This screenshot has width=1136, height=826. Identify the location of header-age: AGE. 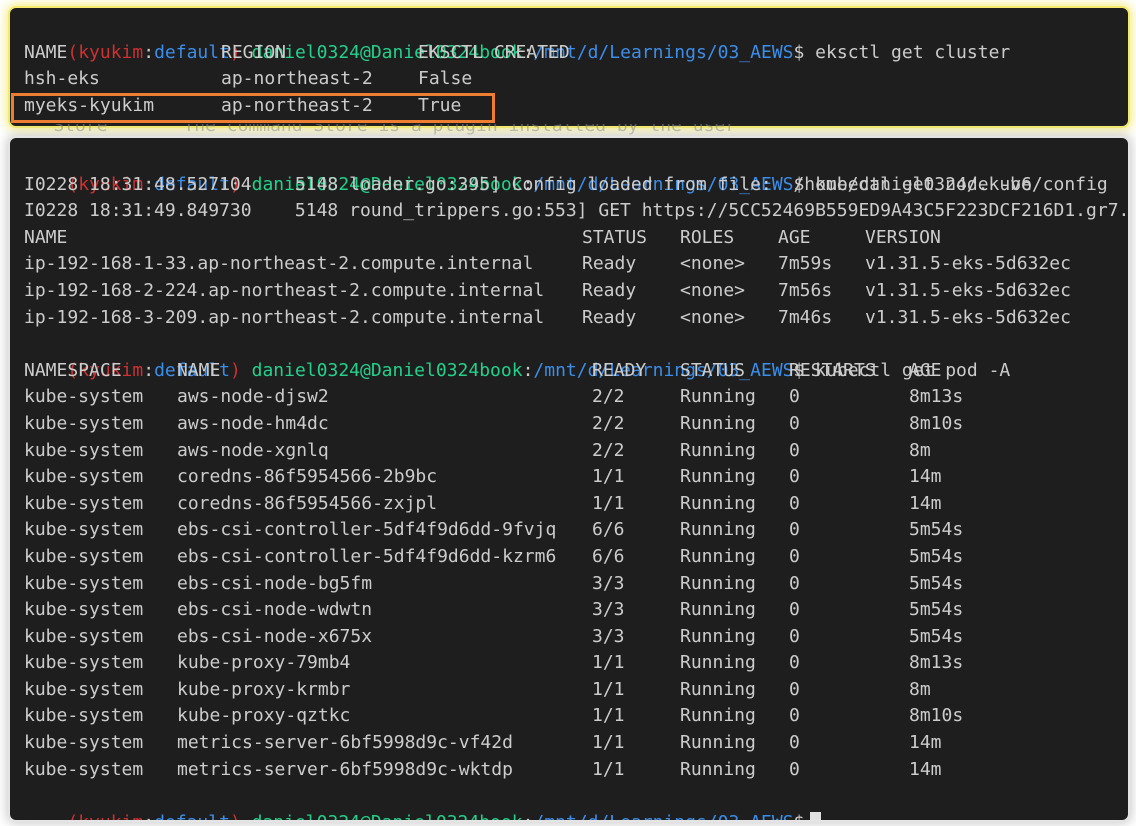
(794, 237).